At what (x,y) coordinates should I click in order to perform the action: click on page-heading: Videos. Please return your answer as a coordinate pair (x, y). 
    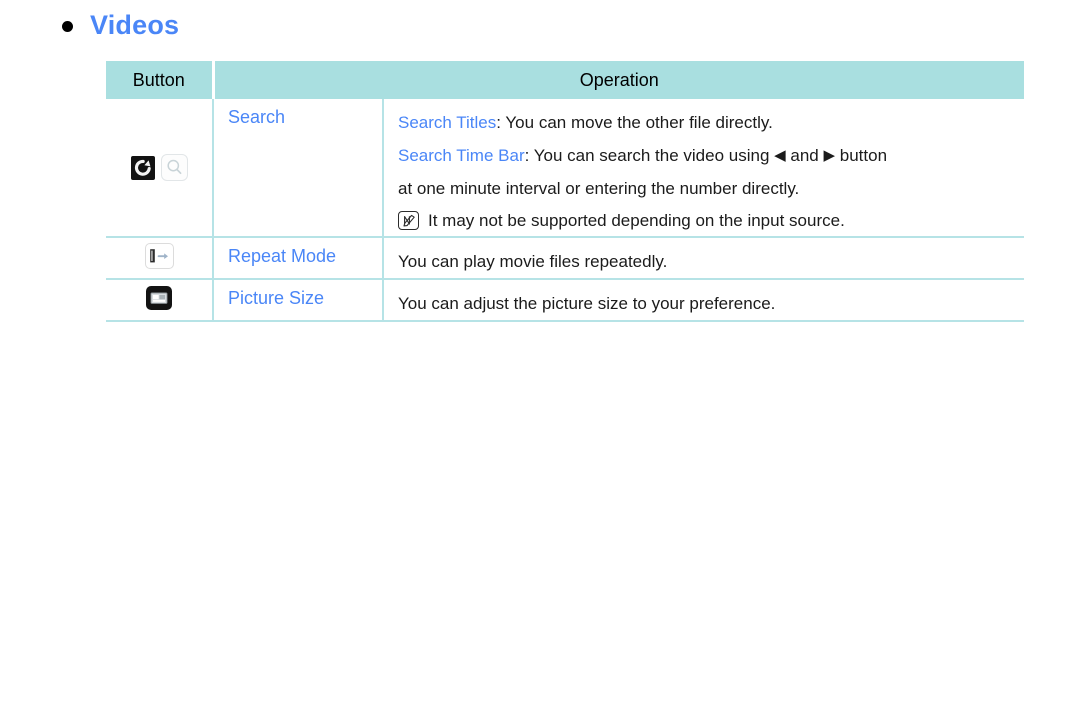
    Looking at the image, I should click on (120, 25).